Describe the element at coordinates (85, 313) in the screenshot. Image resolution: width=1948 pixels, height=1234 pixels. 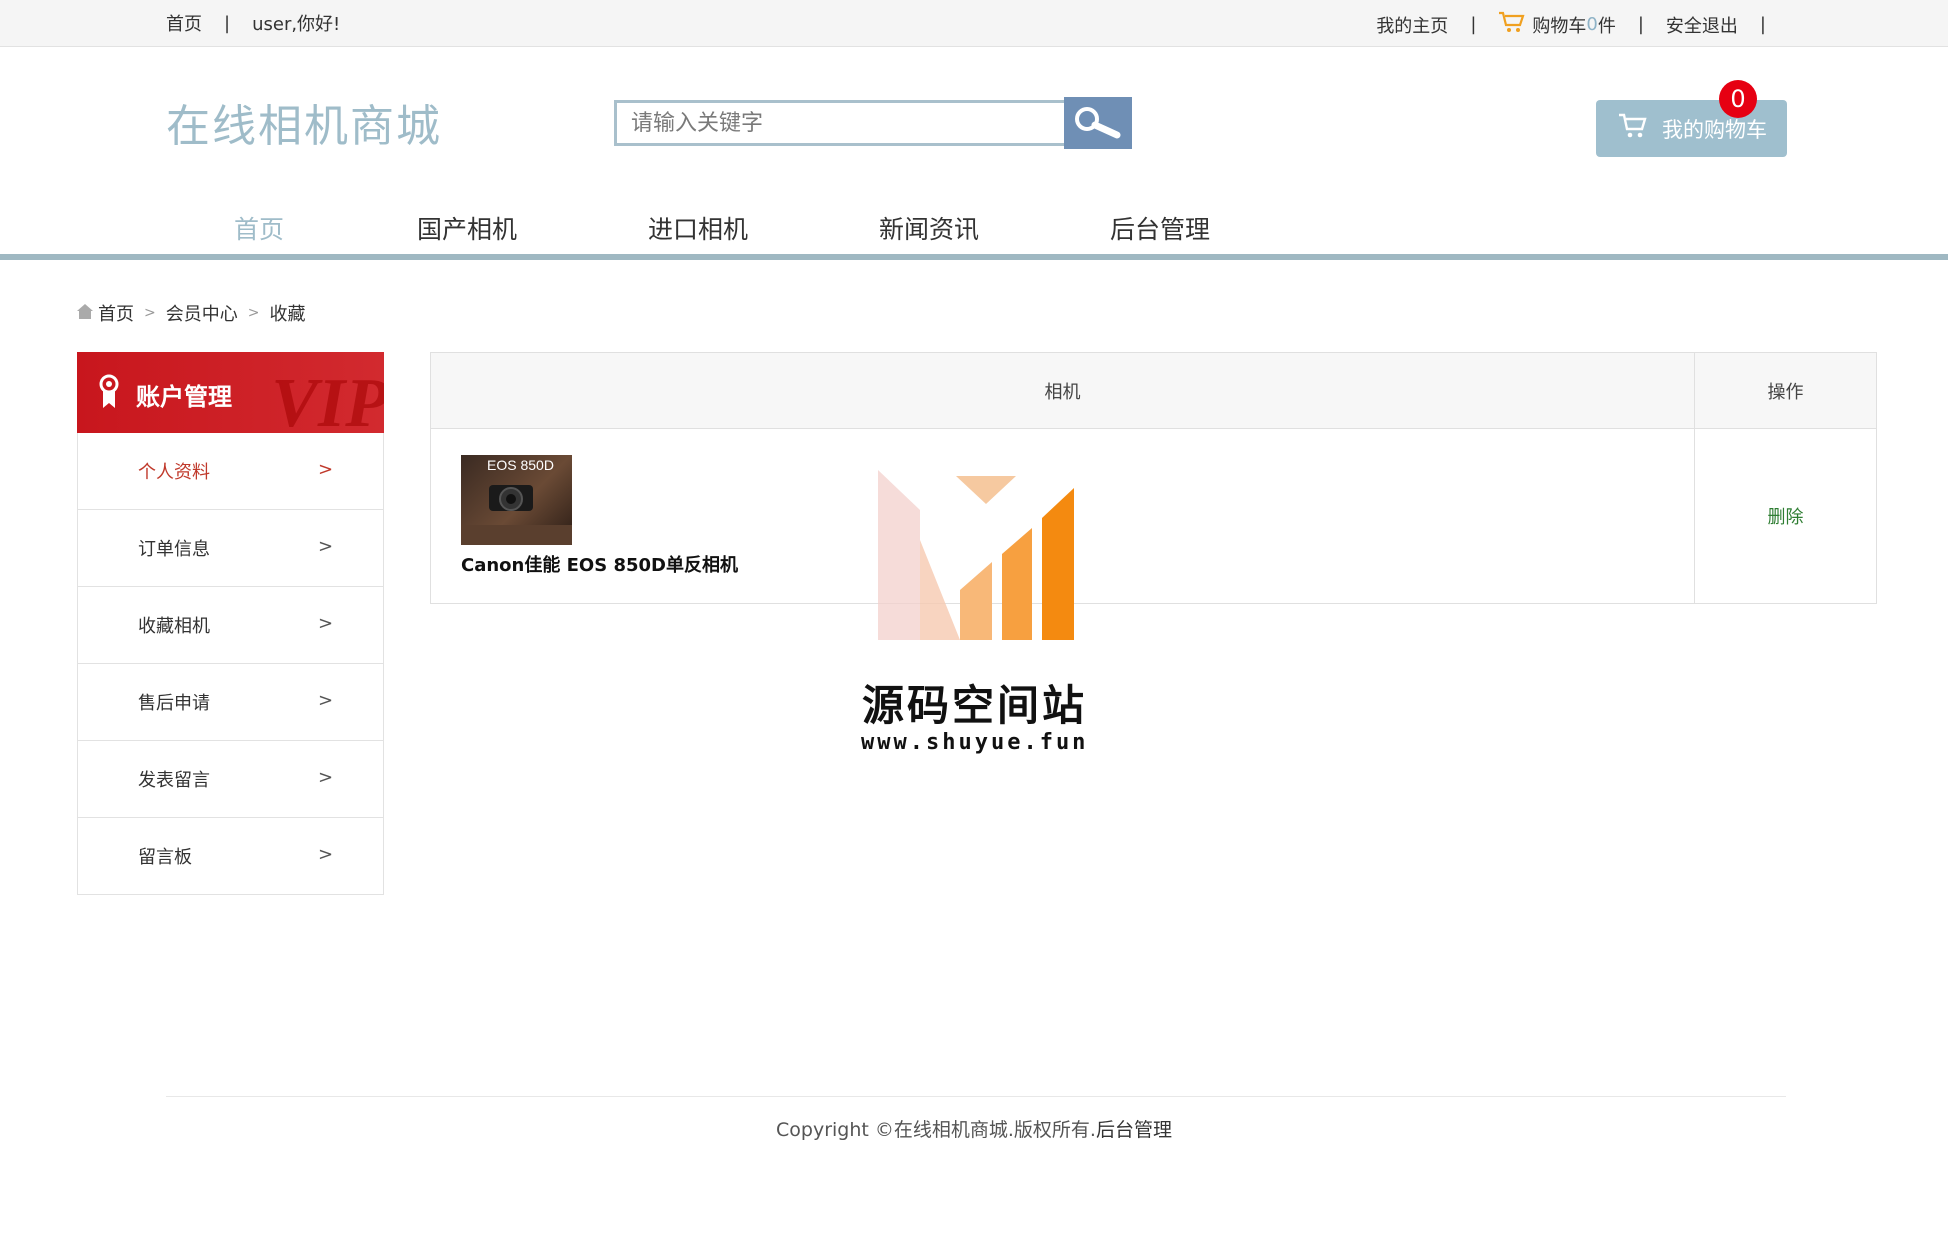
I see `home-icon` at that location.